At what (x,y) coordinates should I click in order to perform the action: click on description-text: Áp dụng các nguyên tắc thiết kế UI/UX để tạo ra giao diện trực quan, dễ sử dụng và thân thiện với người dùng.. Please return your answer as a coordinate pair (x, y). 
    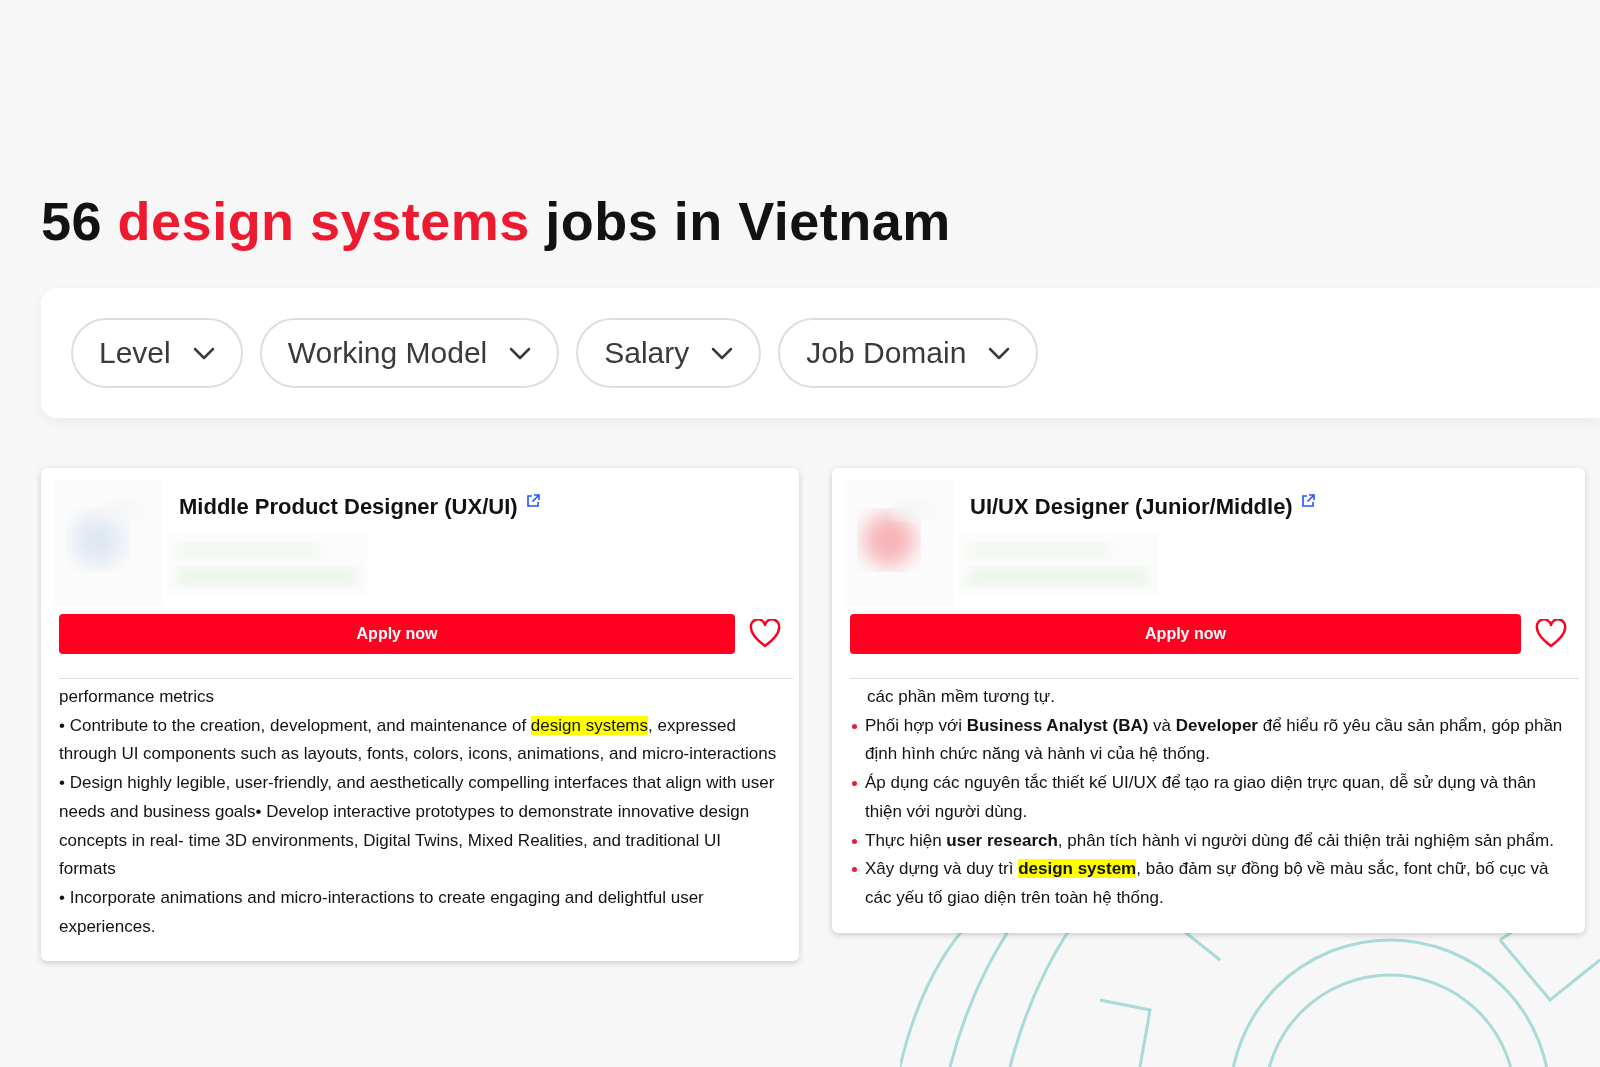
    Looking at the image, I should click on (1201, 797).